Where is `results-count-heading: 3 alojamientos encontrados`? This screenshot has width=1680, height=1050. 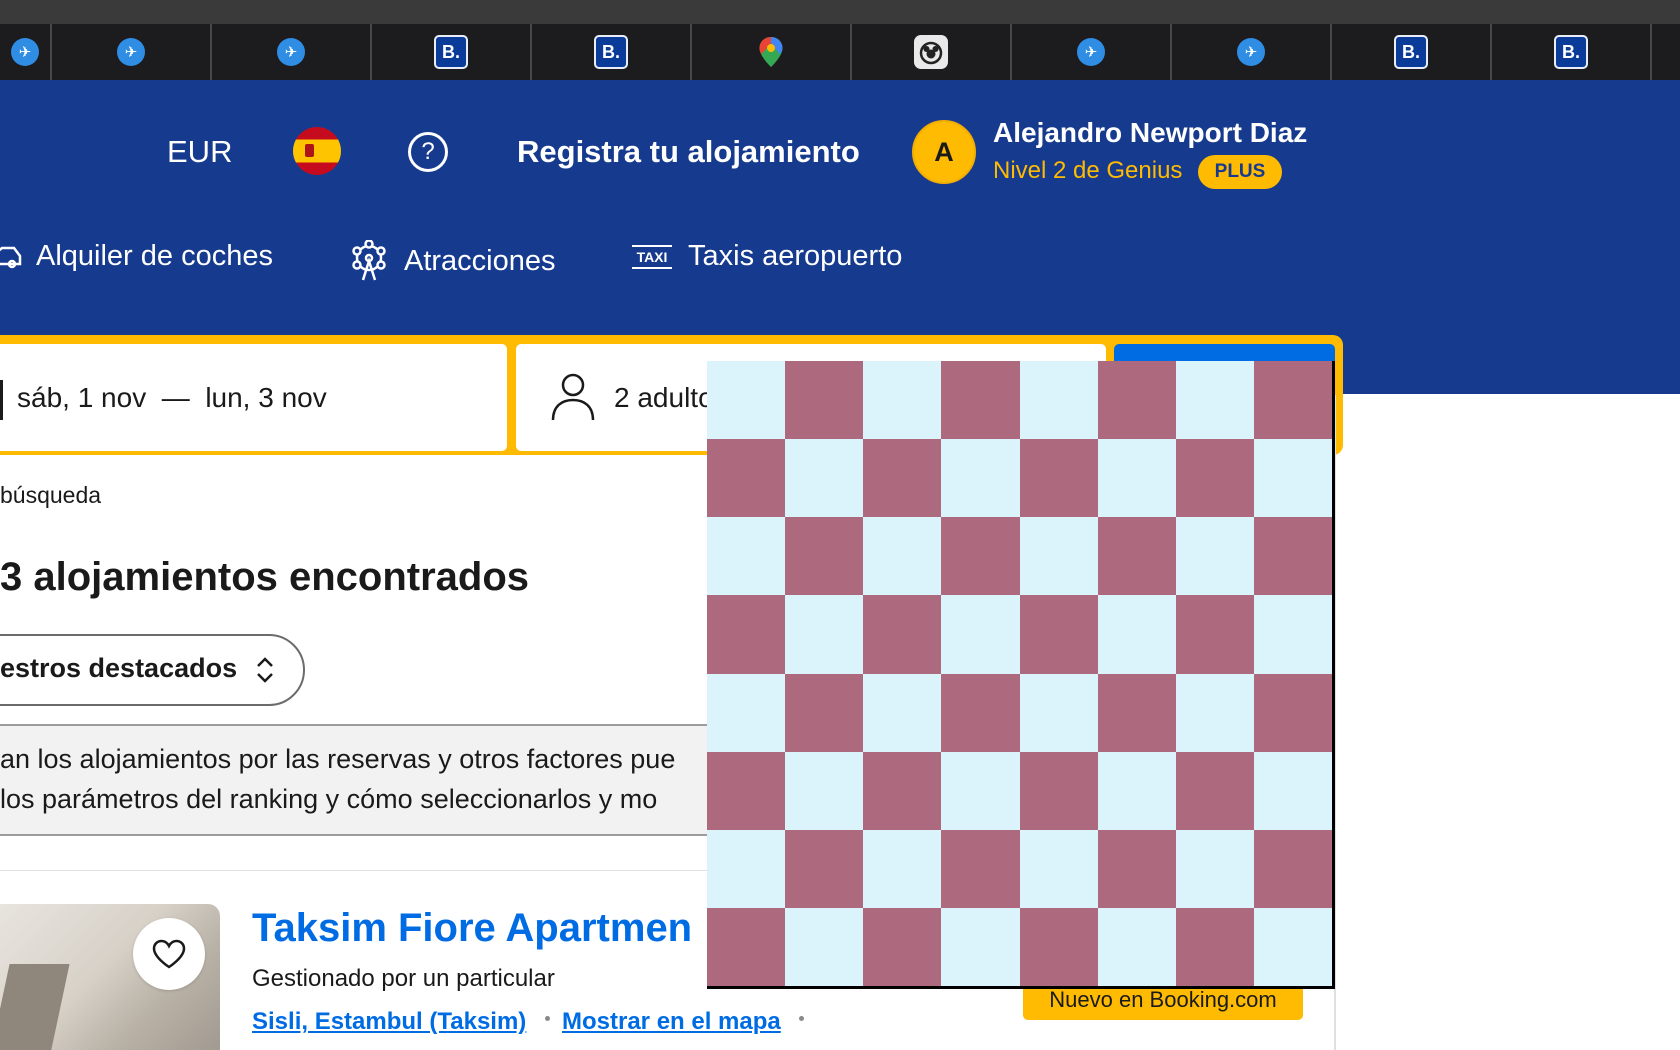 results-count-heading: 3 alojamientos encontrados is located at coordinates (265, 577).